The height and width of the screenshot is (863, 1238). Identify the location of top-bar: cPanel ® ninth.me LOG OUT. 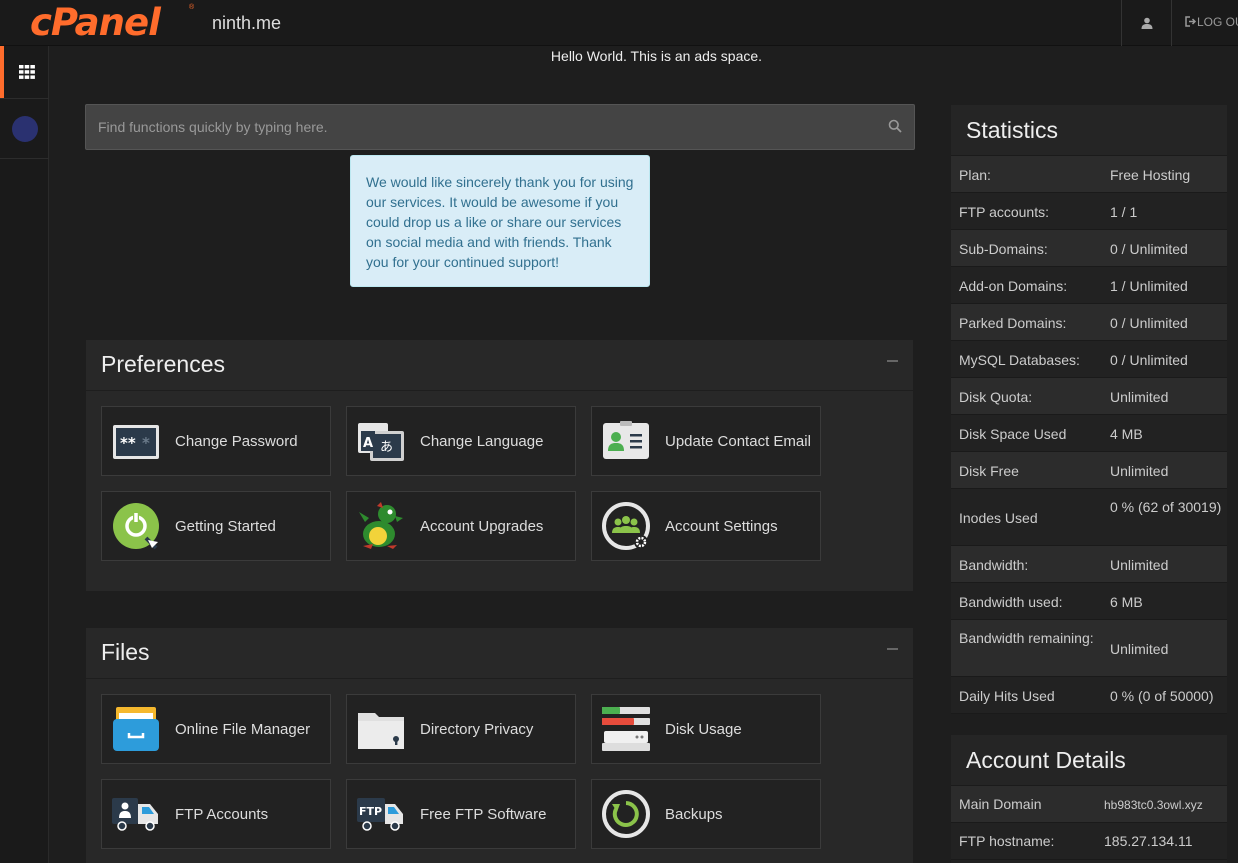
(619, 23).